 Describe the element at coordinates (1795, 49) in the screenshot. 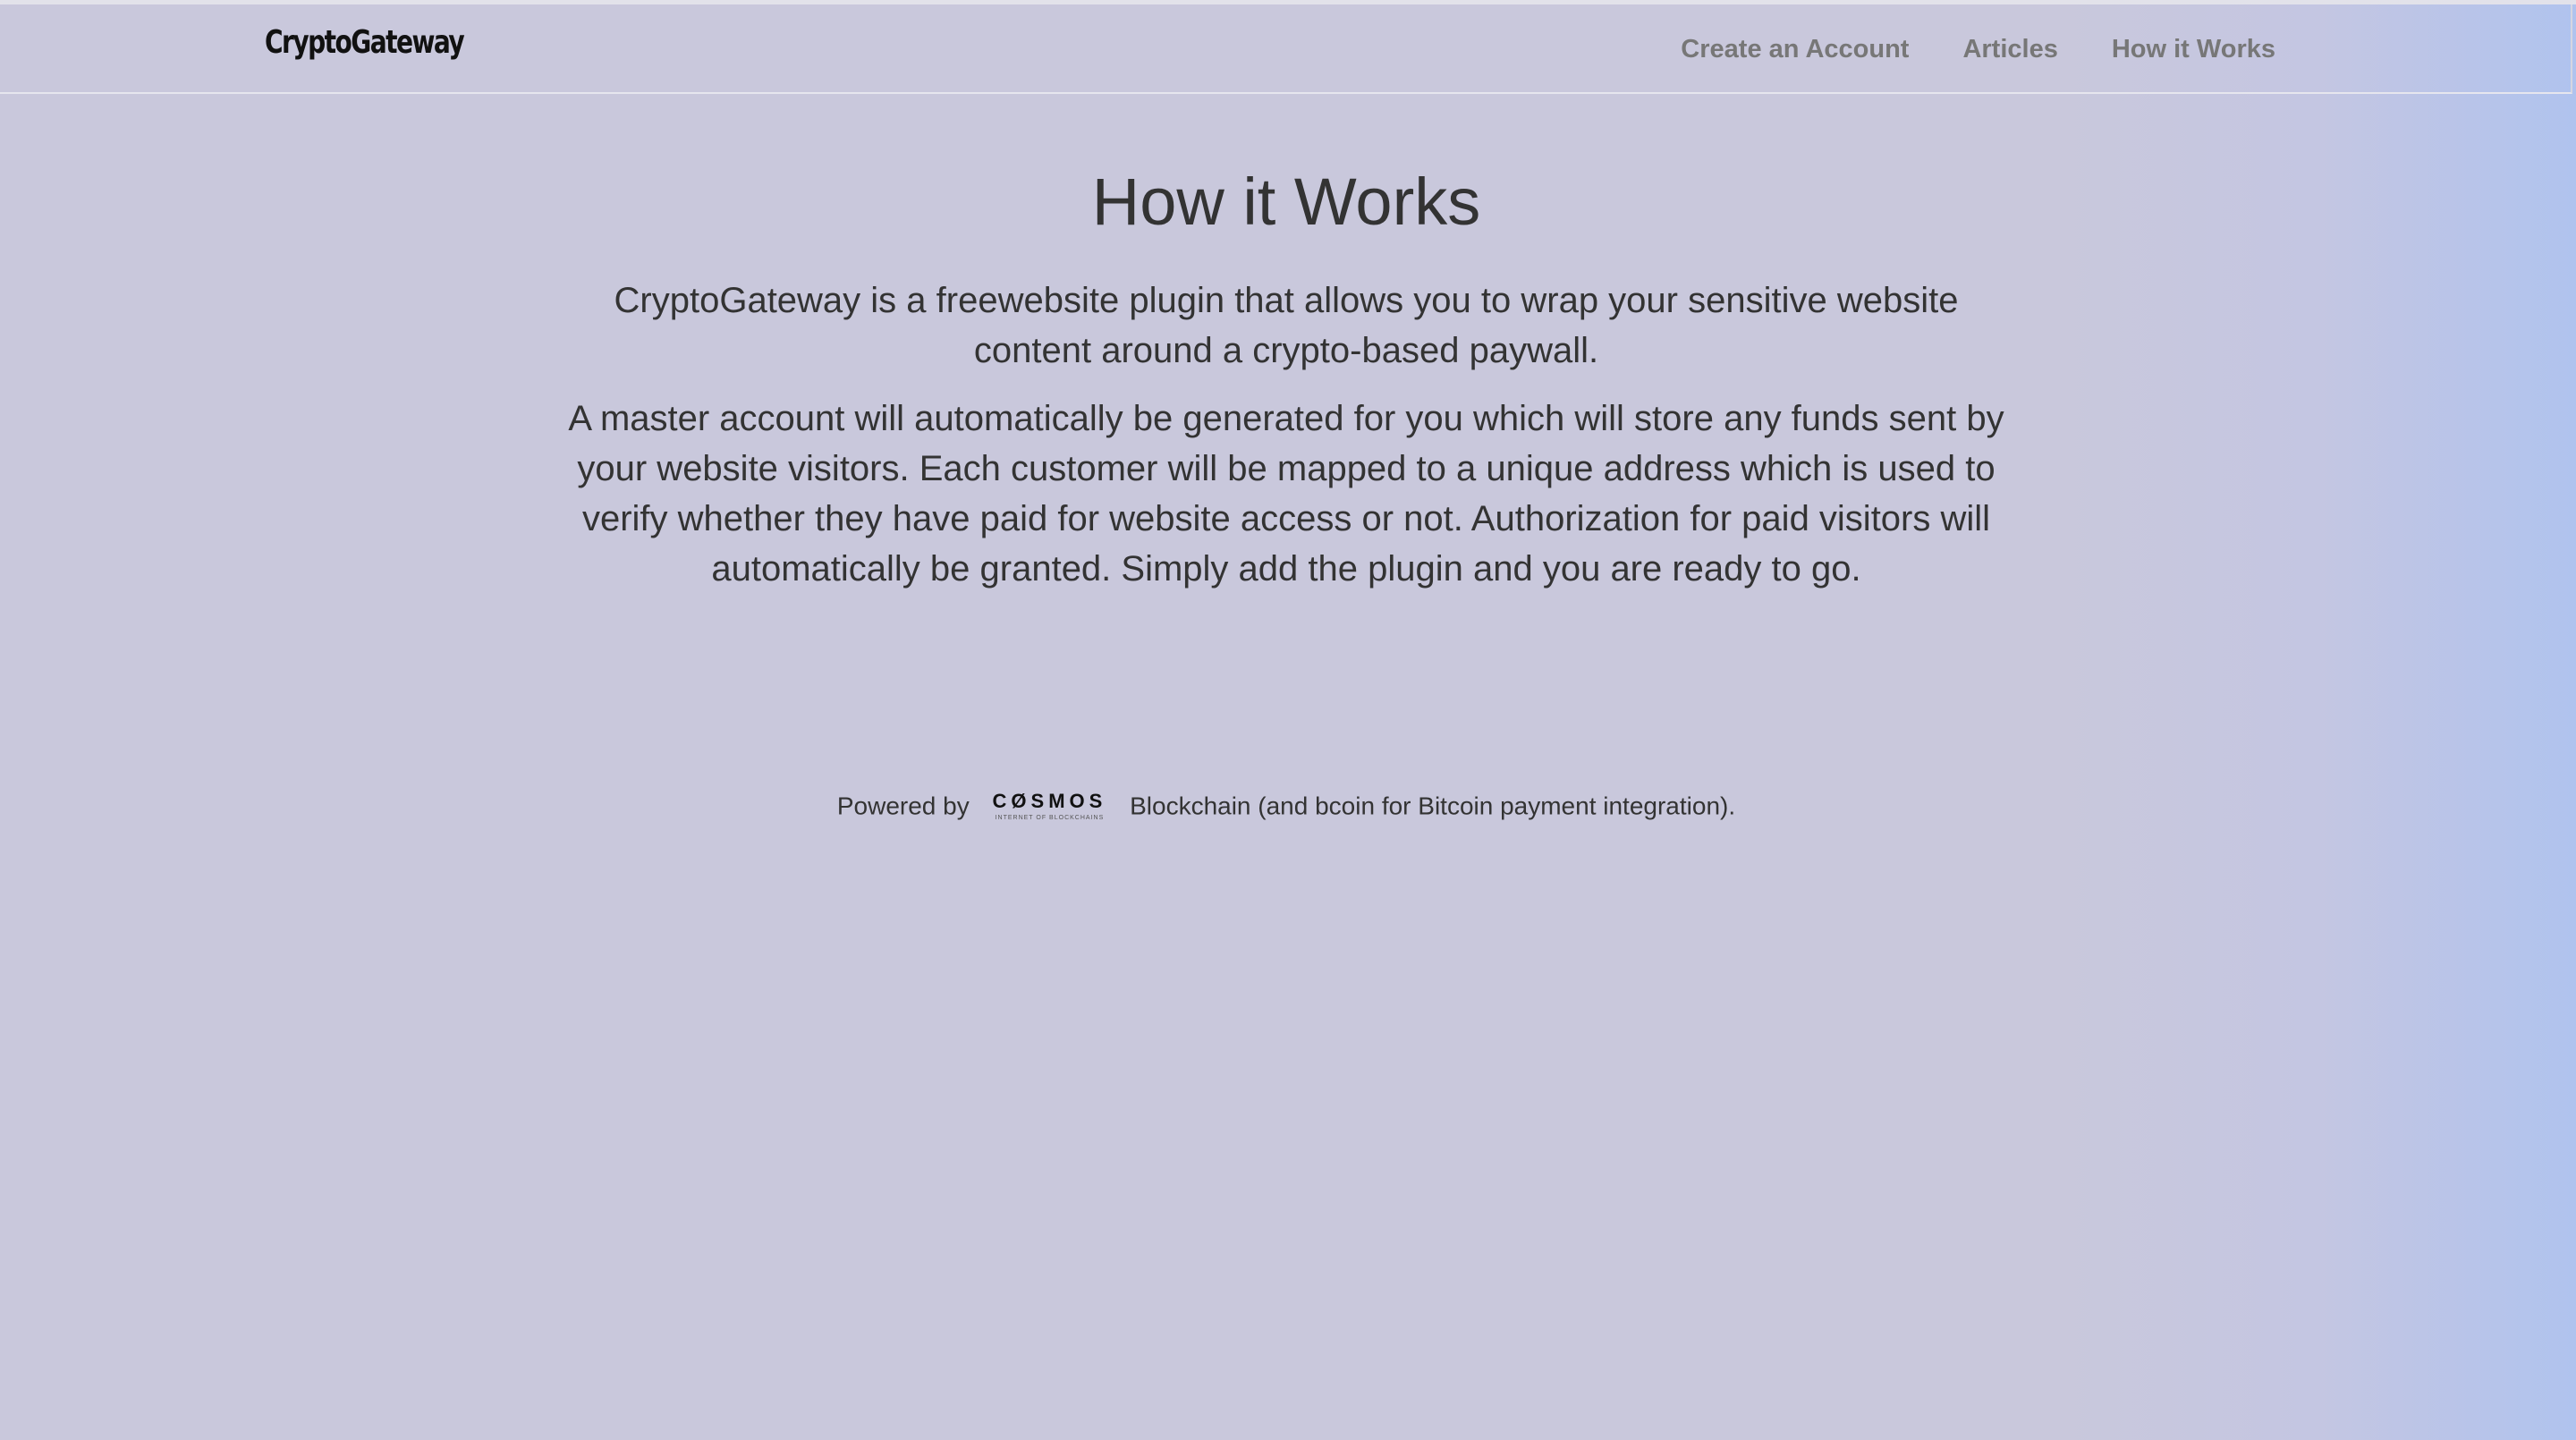

I see `nav-link-create-account: Create an Account` at that location.